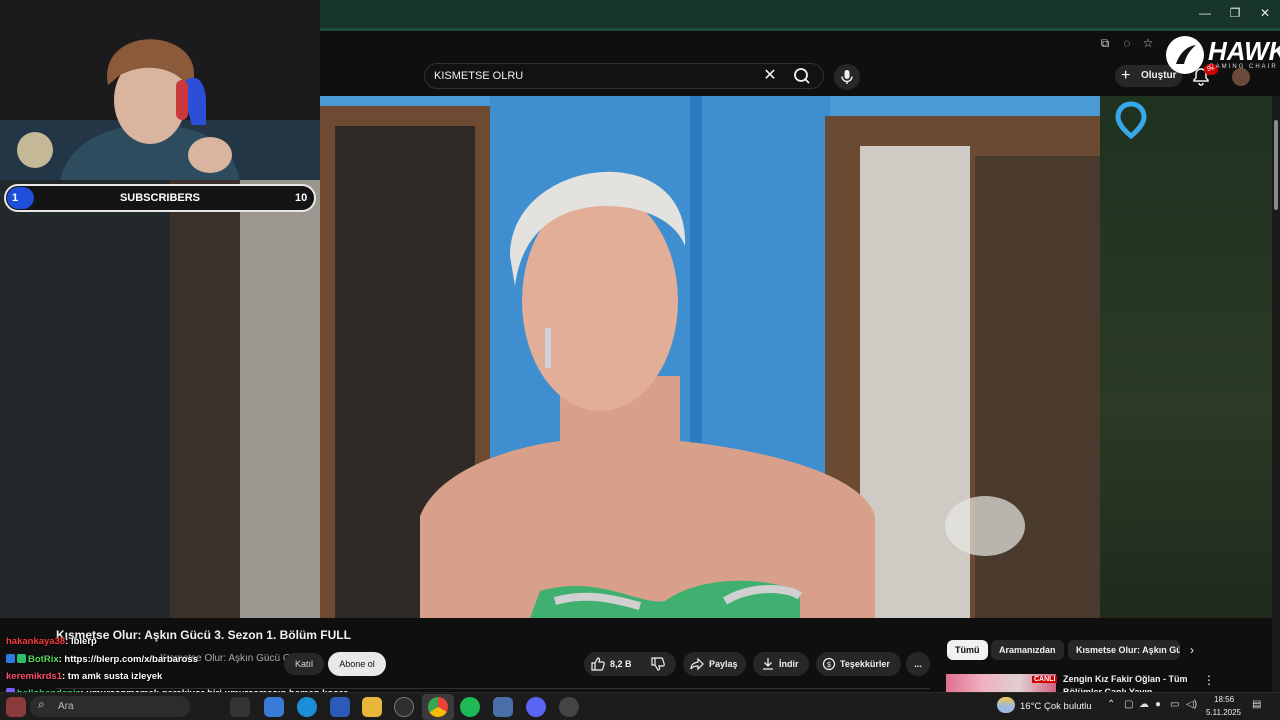 This screenshot has height=720, width=1280. What do you see at coordinates (340, 707) in the screenshot?
I see `microsoft-store-icon` at bounding box center [340, 707].